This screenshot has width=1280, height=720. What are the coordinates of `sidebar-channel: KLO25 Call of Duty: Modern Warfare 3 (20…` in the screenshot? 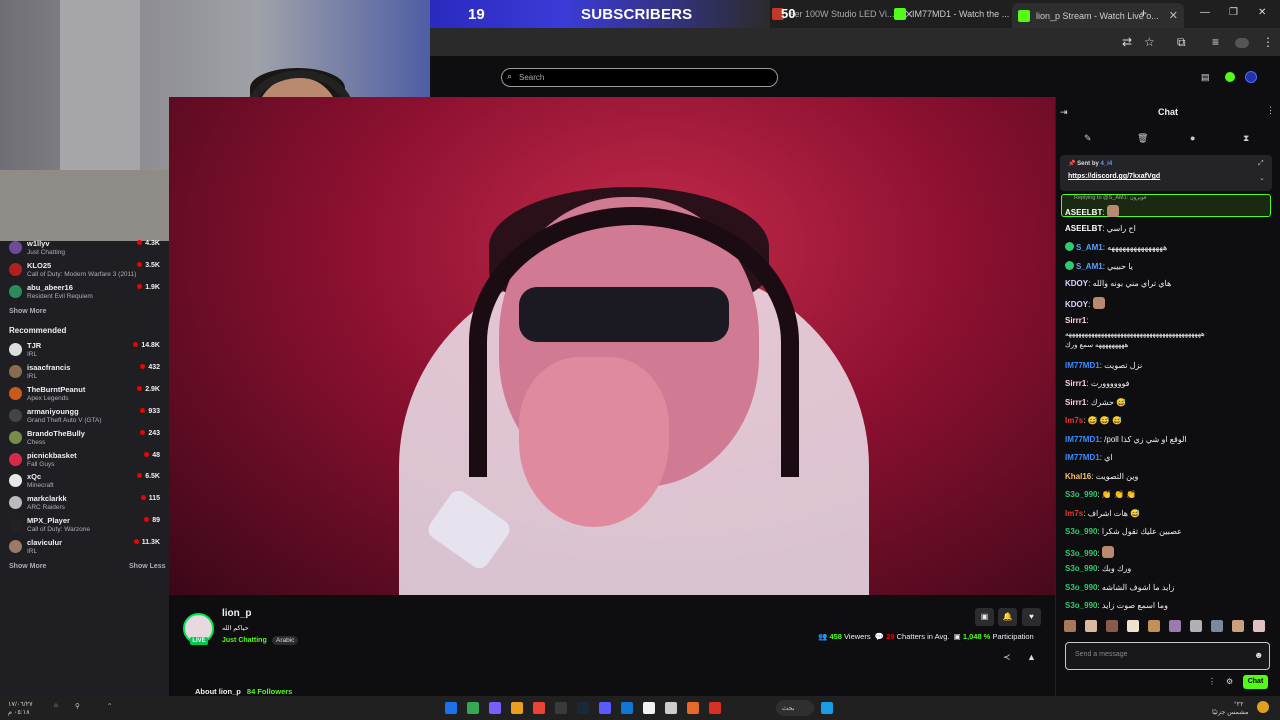 It's located at (84, 271).